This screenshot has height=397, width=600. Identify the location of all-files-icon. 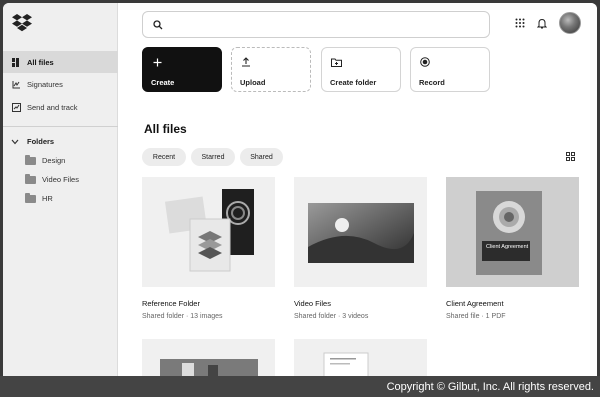
(16, 62).